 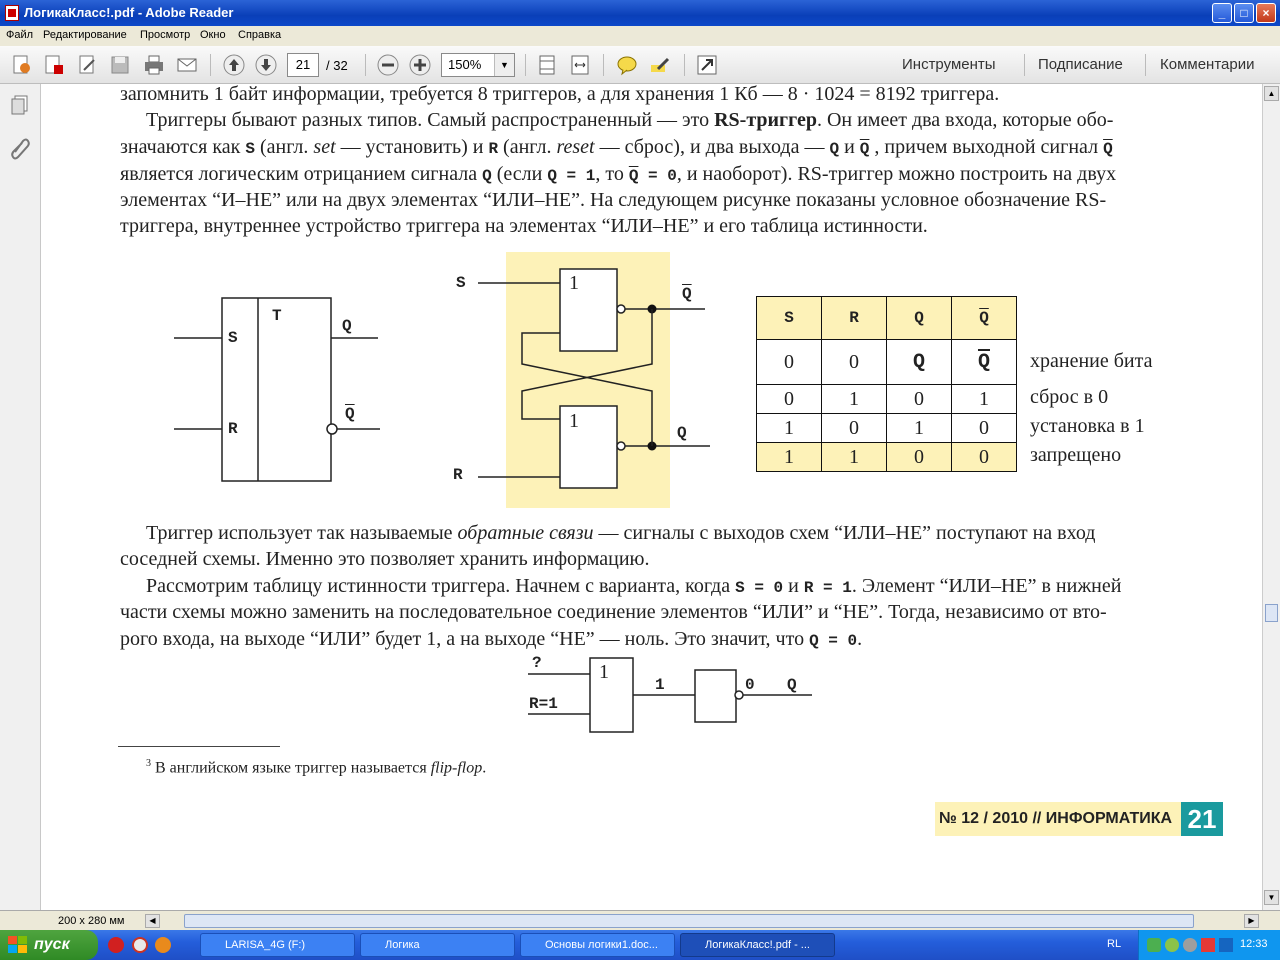 I want to click on combine-files-icon, so click(x=54, y=65).